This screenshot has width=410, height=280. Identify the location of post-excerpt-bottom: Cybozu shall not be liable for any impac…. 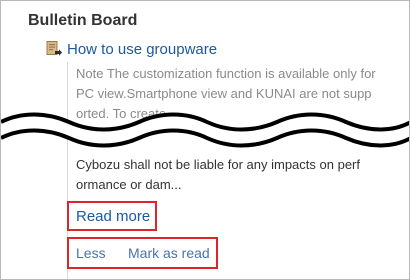
(218, 174).